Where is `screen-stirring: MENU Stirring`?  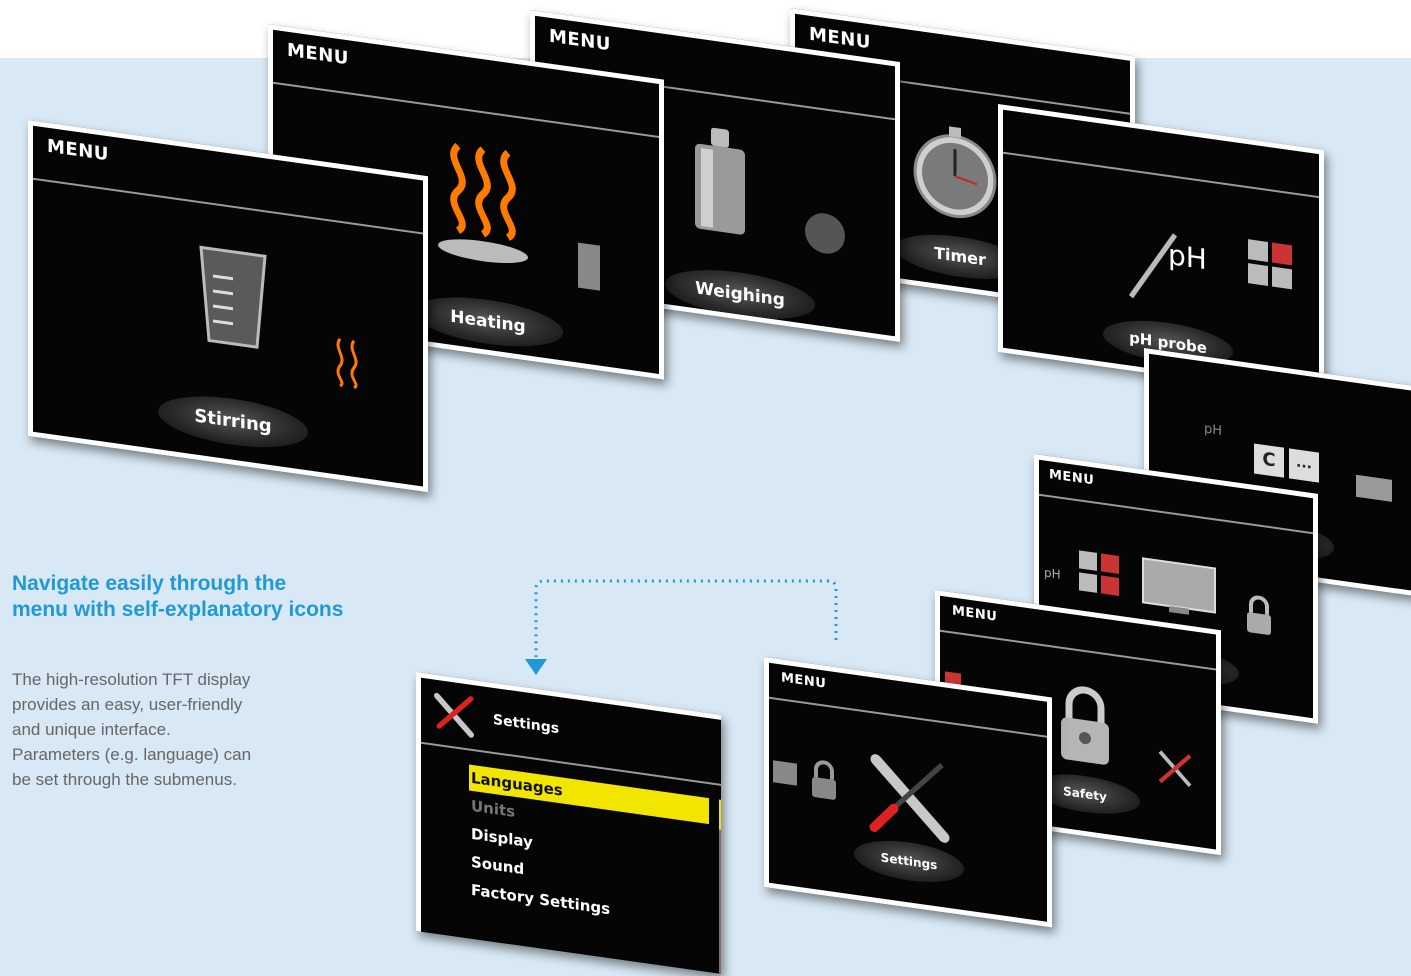
screen-stirring: MENU Stirring is located at coordinates (228, 306).